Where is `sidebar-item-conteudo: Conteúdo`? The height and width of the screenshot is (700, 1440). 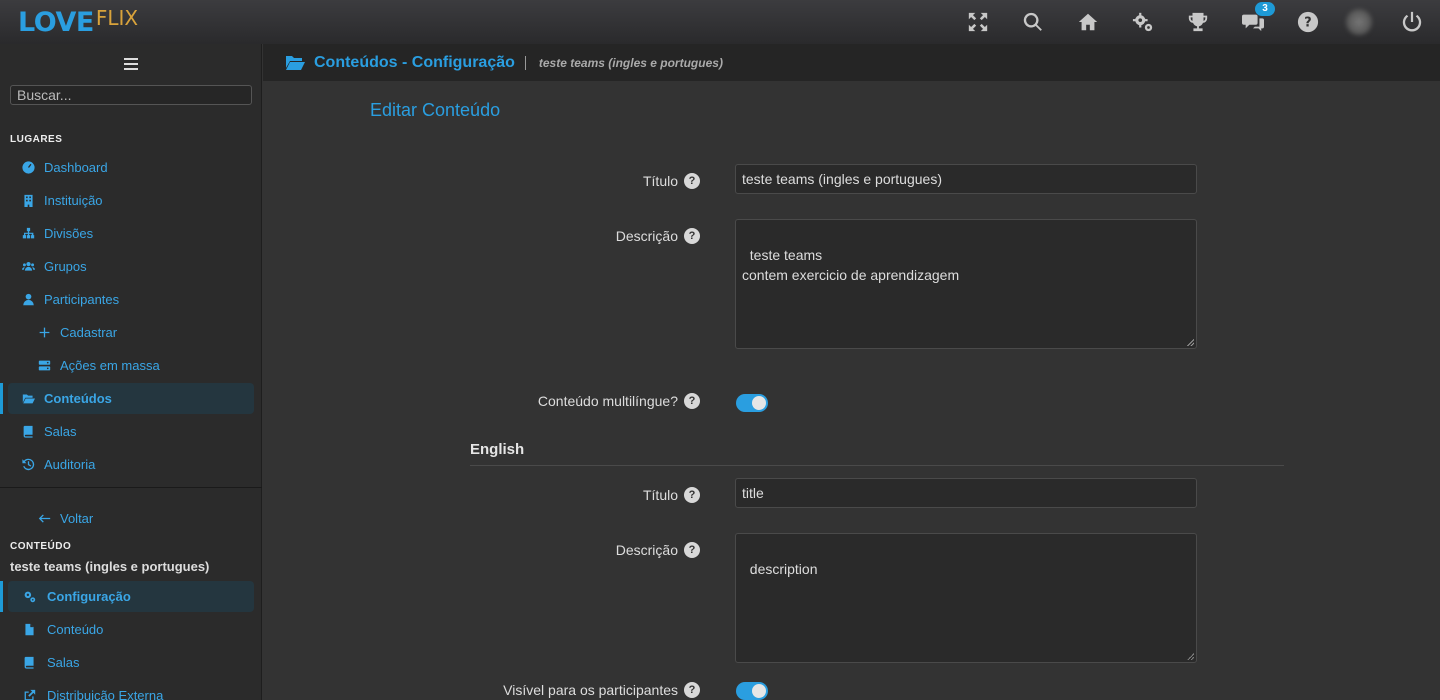 sidebar-item-conteudo: Conteúdo is located at coordinates (131, 629).